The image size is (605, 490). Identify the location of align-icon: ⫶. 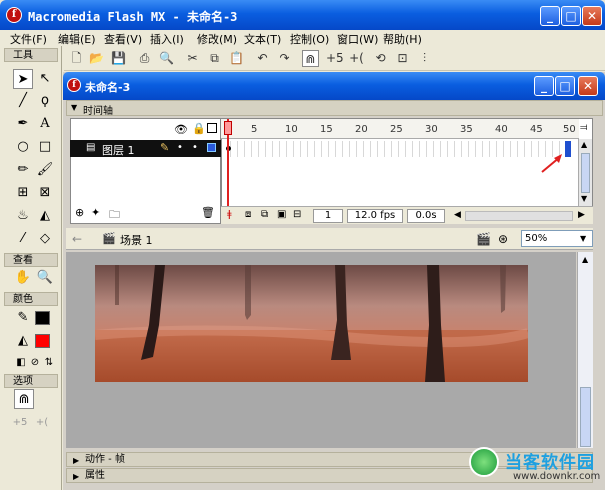
(424, 58).